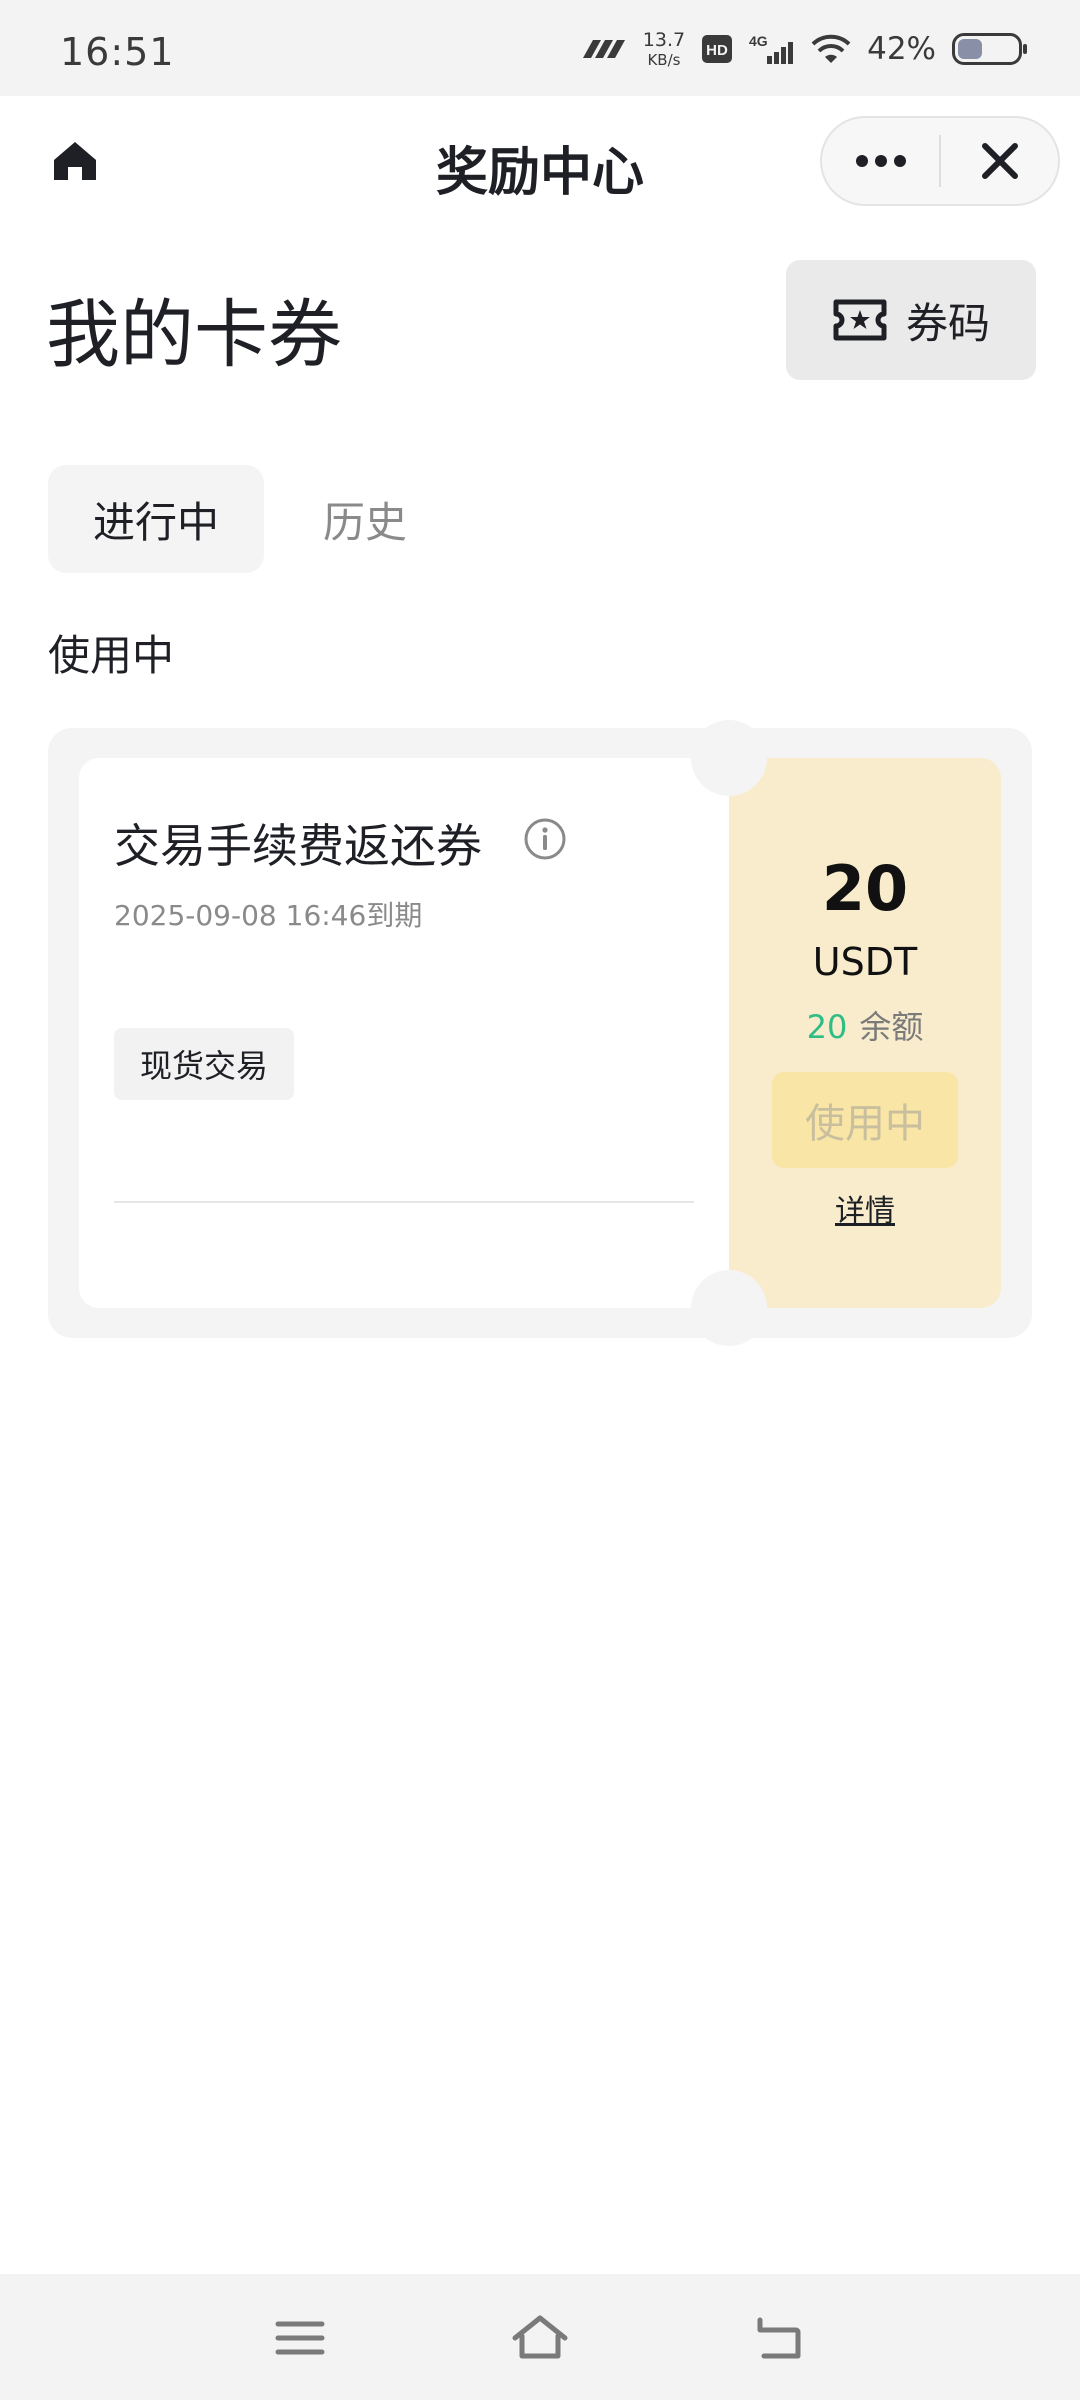  Describe the element at coordinates (664, 39) in the screenshot. I see `net-speed-value: 13.7` at that location.